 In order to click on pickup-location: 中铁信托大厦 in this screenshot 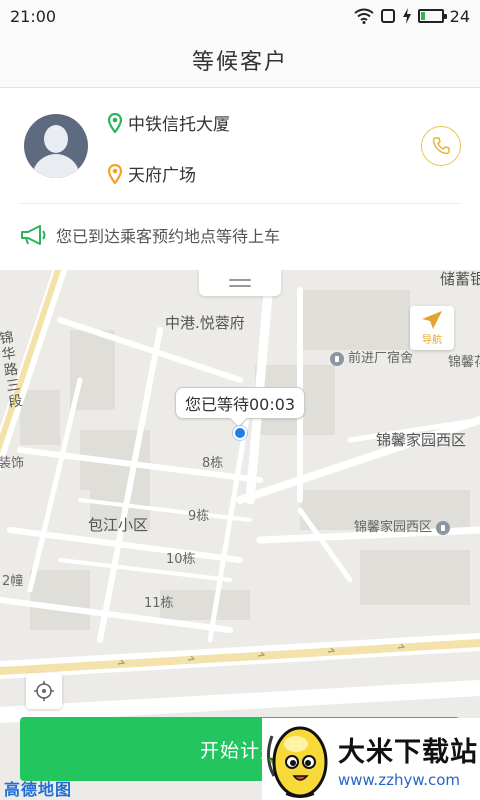, I will do `click(169, 122)`.